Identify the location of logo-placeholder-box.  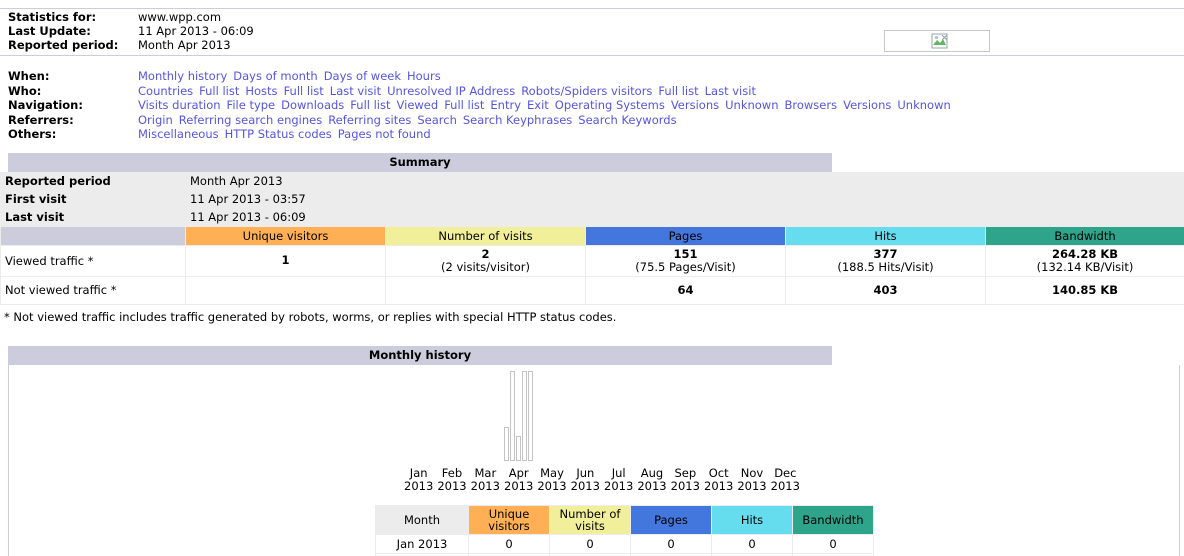
(937, 41).